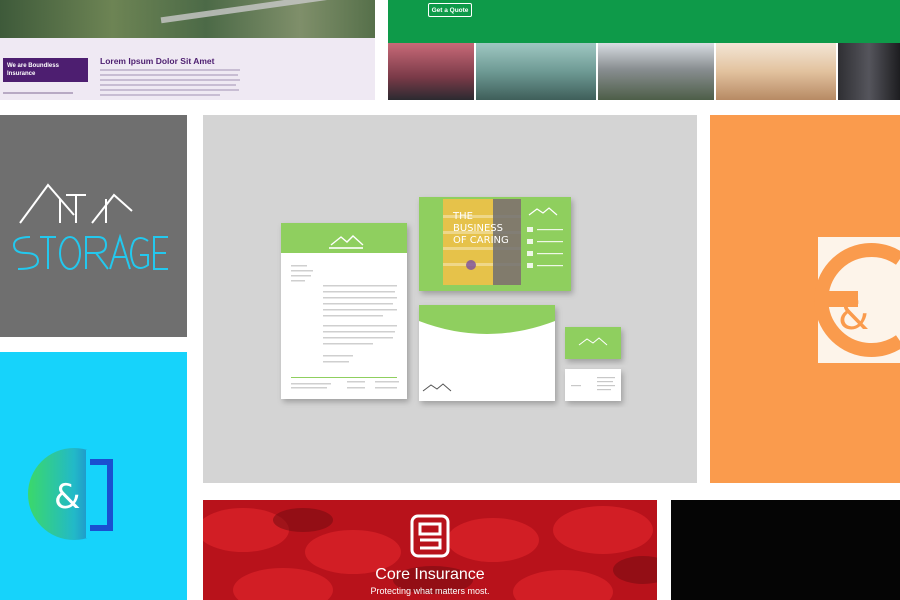  I want to click on brochure-line-2: BUSINESS, so click(478, 228).